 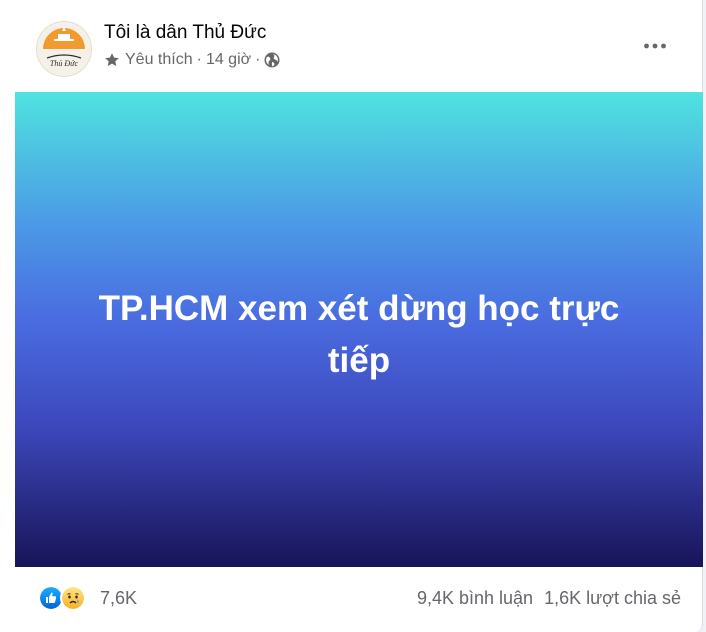 I want to click on more-options-button, so click(x=655, y=46).